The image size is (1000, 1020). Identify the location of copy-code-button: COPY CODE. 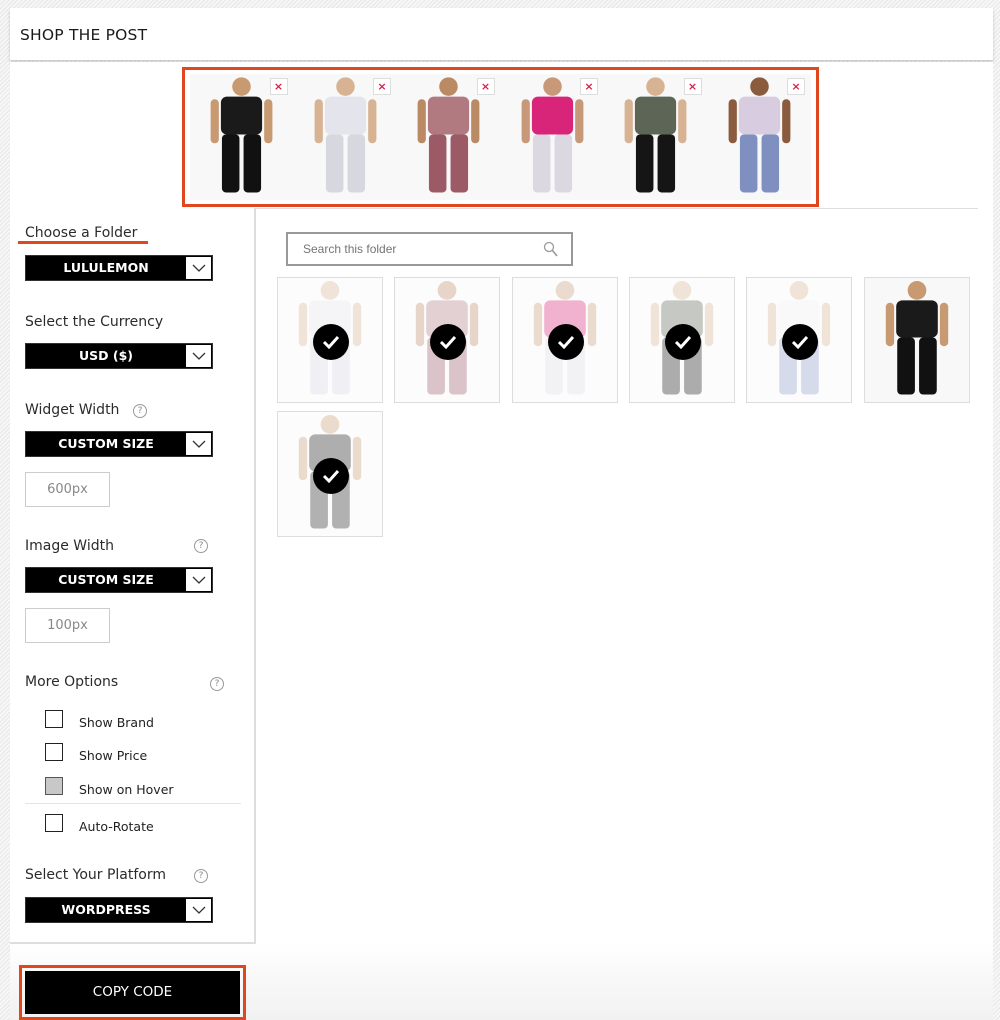
(132, 992).